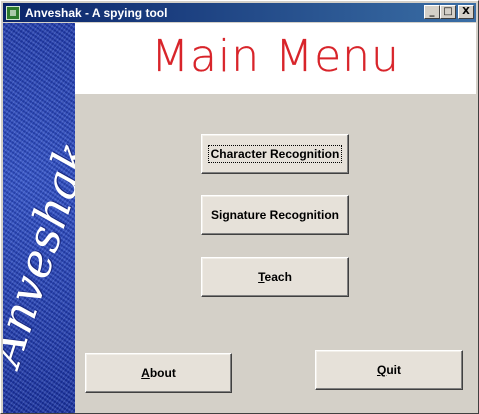 This screenshot has width=479, height=414. What do you see at coordinates (39, 253) in the screenshot?
I see `brand-text: Anveshak` at bounding box center [39, 253].